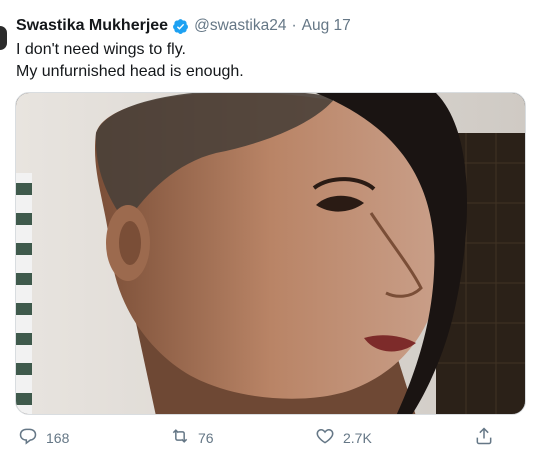  What do you see at coordinates (92, 26) in the screenshot?
I see `author-name: Swastika Mukherjee` at bounding box center [92, 26].